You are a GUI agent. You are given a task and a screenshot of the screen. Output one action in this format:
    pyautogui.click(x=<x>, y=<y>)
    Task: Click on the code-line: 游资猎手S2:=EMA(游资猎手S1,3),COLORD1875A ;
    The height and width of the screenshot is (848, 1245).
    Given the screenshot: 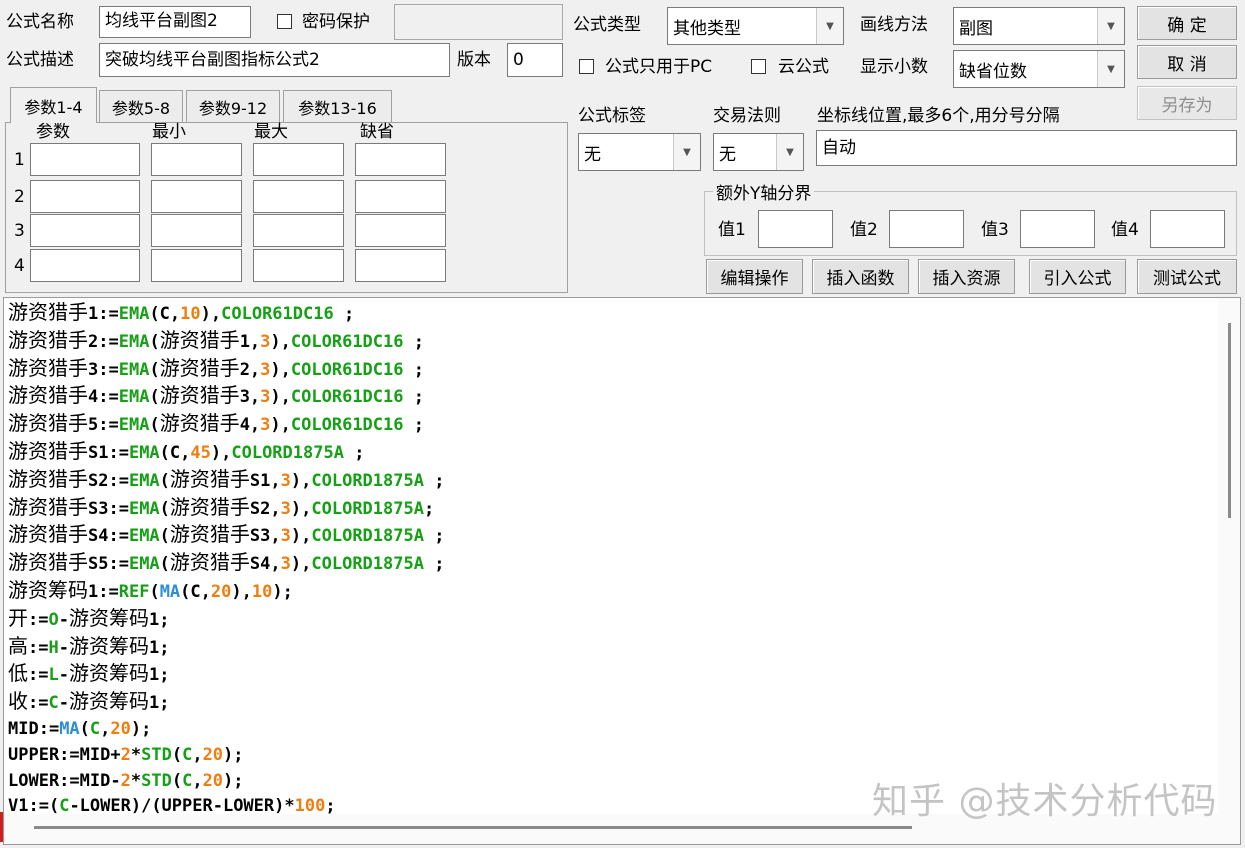 What is the action you would take?
    pyautogui.click(x=609, y=481)
    